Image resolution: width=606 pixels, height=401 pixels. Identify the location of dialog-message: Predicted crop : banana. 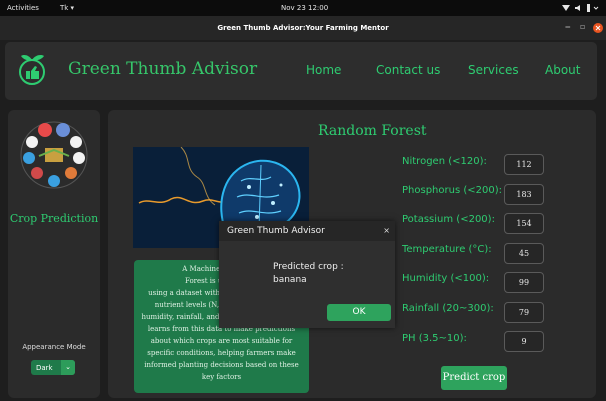
(308, 274).